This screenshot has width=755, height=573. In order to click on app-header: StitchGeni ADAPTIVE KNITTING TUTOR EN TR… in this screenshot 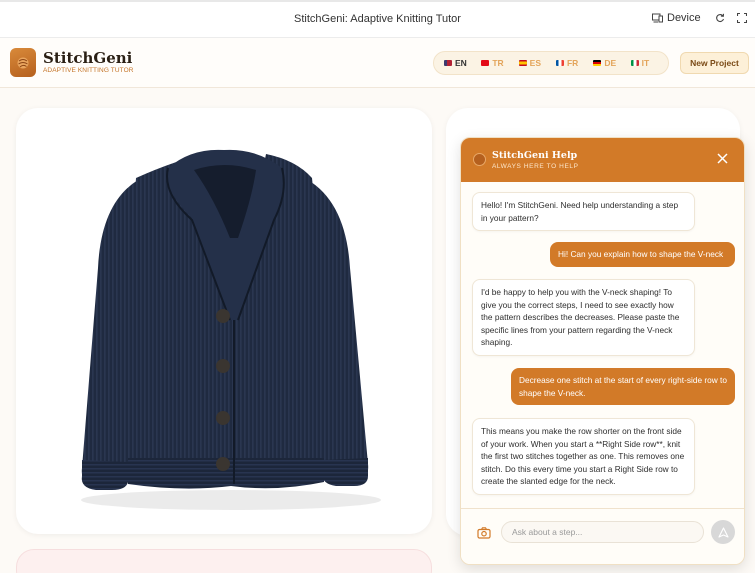, I will do `click(377, 63)`.